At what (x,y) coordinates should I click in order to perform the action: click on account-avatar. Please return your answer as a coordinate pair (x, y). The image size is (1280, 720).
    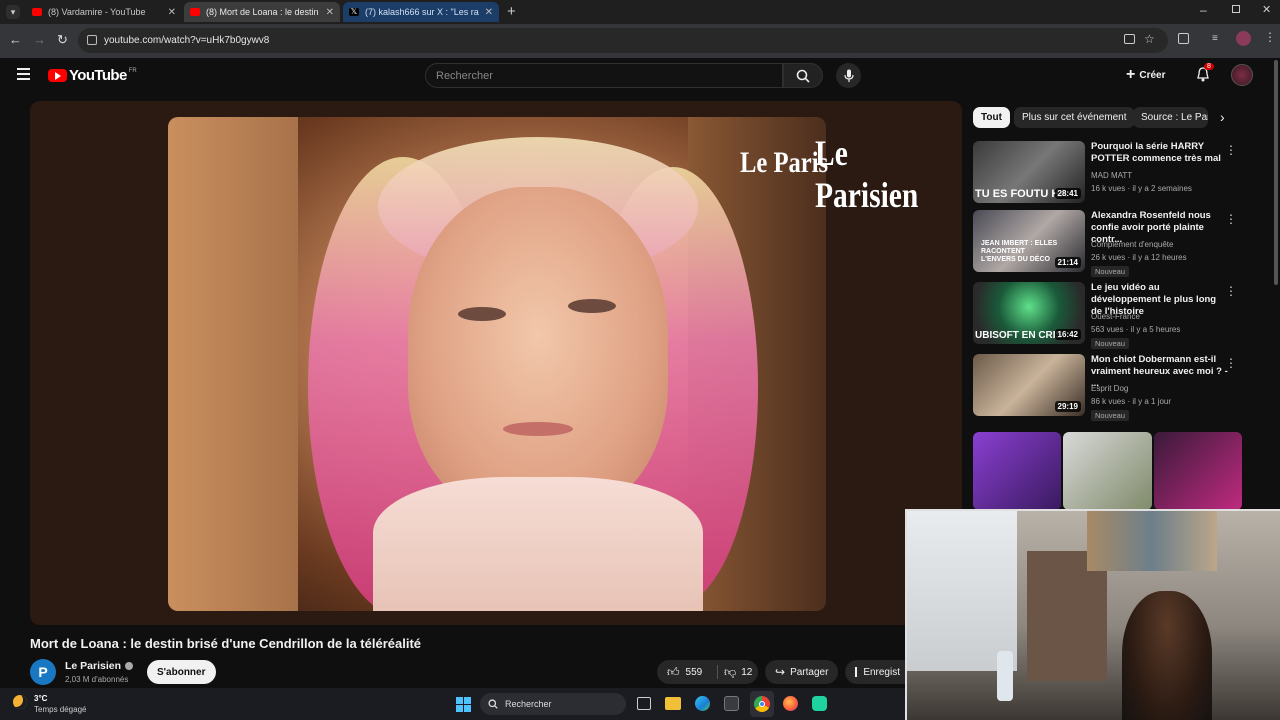
    Looking at the image, I should click on (1242, 75).